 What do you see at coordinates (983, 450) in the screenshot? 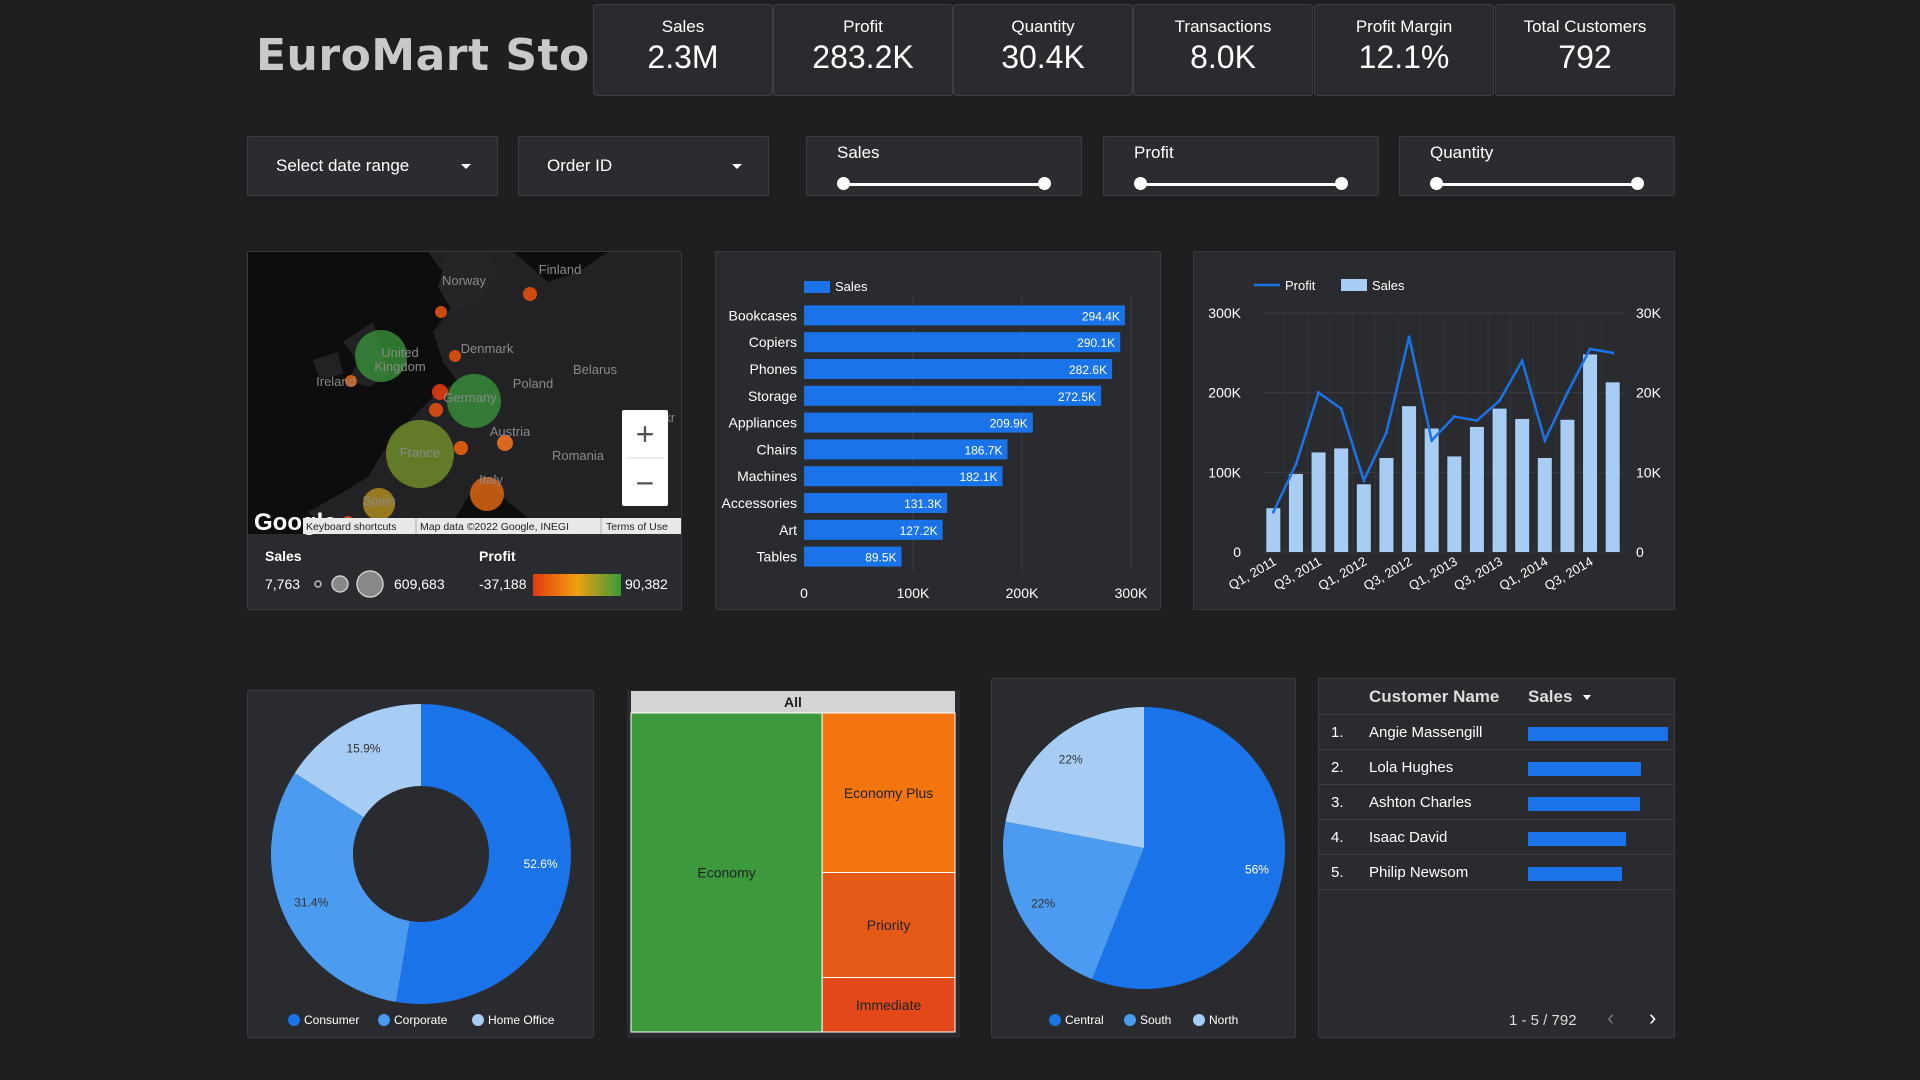
I see `bar-value-label: 186.7K` at bounding box center [983, 450].